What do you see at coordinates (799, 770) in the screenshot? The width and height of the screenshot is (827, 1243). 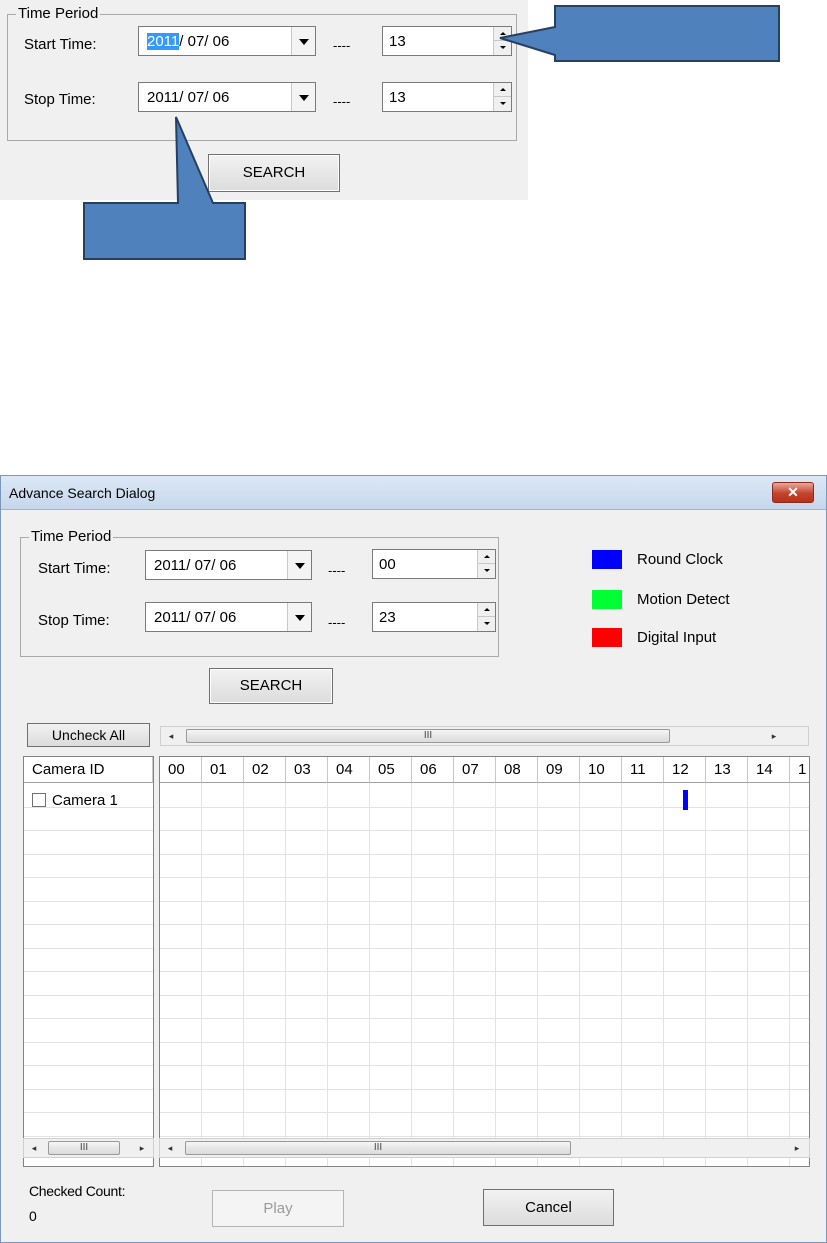 I see `hour-header-1: 1` at bounding box center [799, 770].